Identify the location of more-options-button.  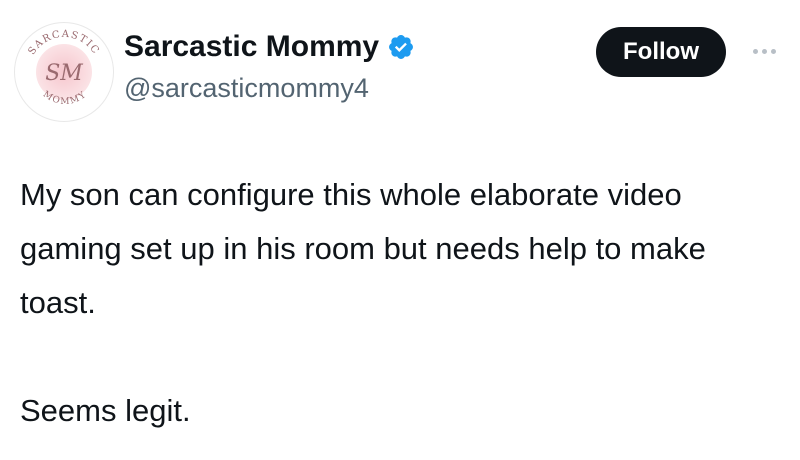
(764, 51).